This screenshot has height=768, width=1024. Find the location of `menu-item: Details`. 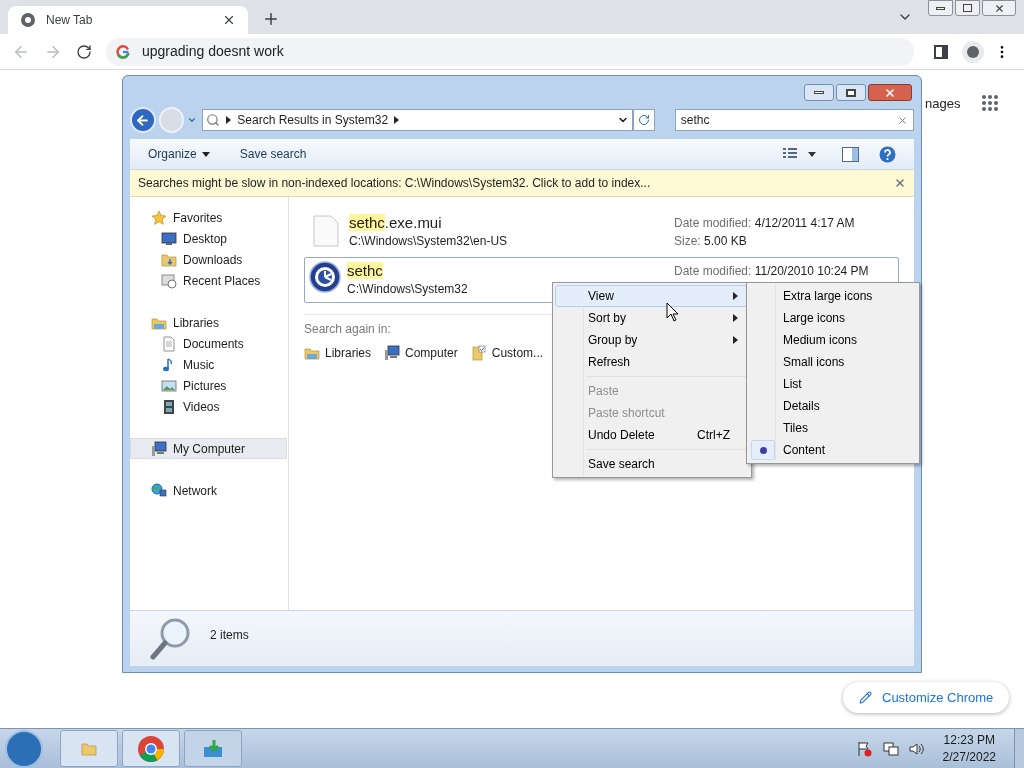

menu-item: Details is located at coordinates (833, 406).